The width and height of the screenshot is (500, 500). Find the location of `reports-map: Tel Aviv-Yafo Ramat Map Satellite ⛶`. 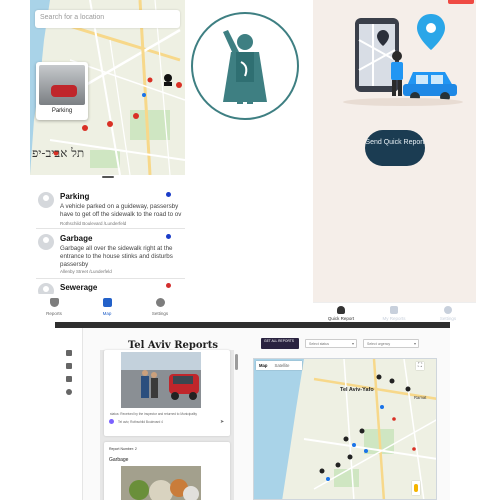

reports-map: Tel Aviv-Yafo Ramat Map Satellite ⛶ is located at coordinates (345, 429).